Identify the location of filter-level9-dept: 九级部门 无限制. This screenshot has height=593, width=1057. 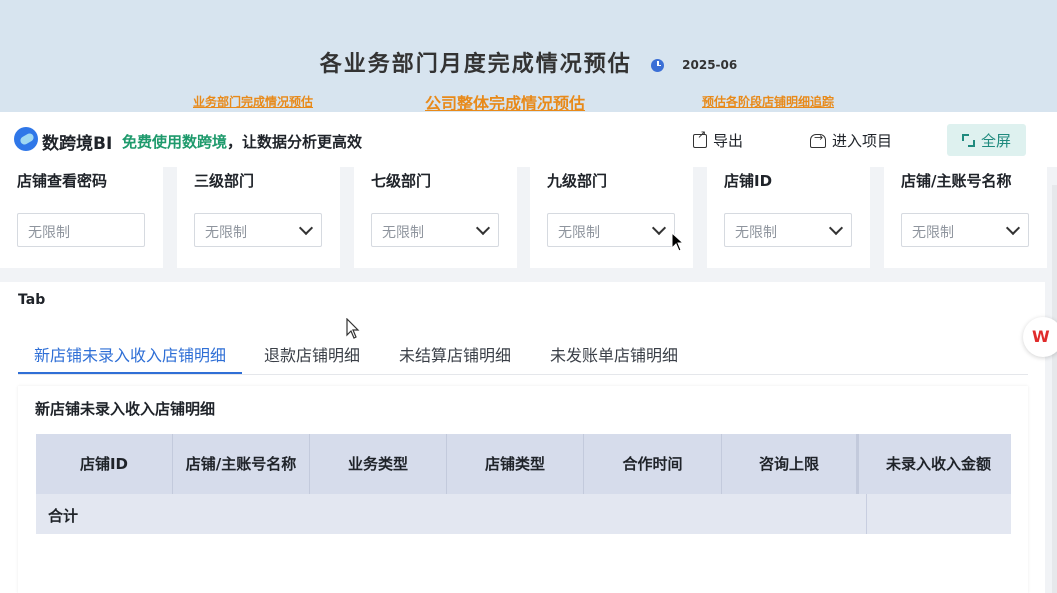
(611, 217).